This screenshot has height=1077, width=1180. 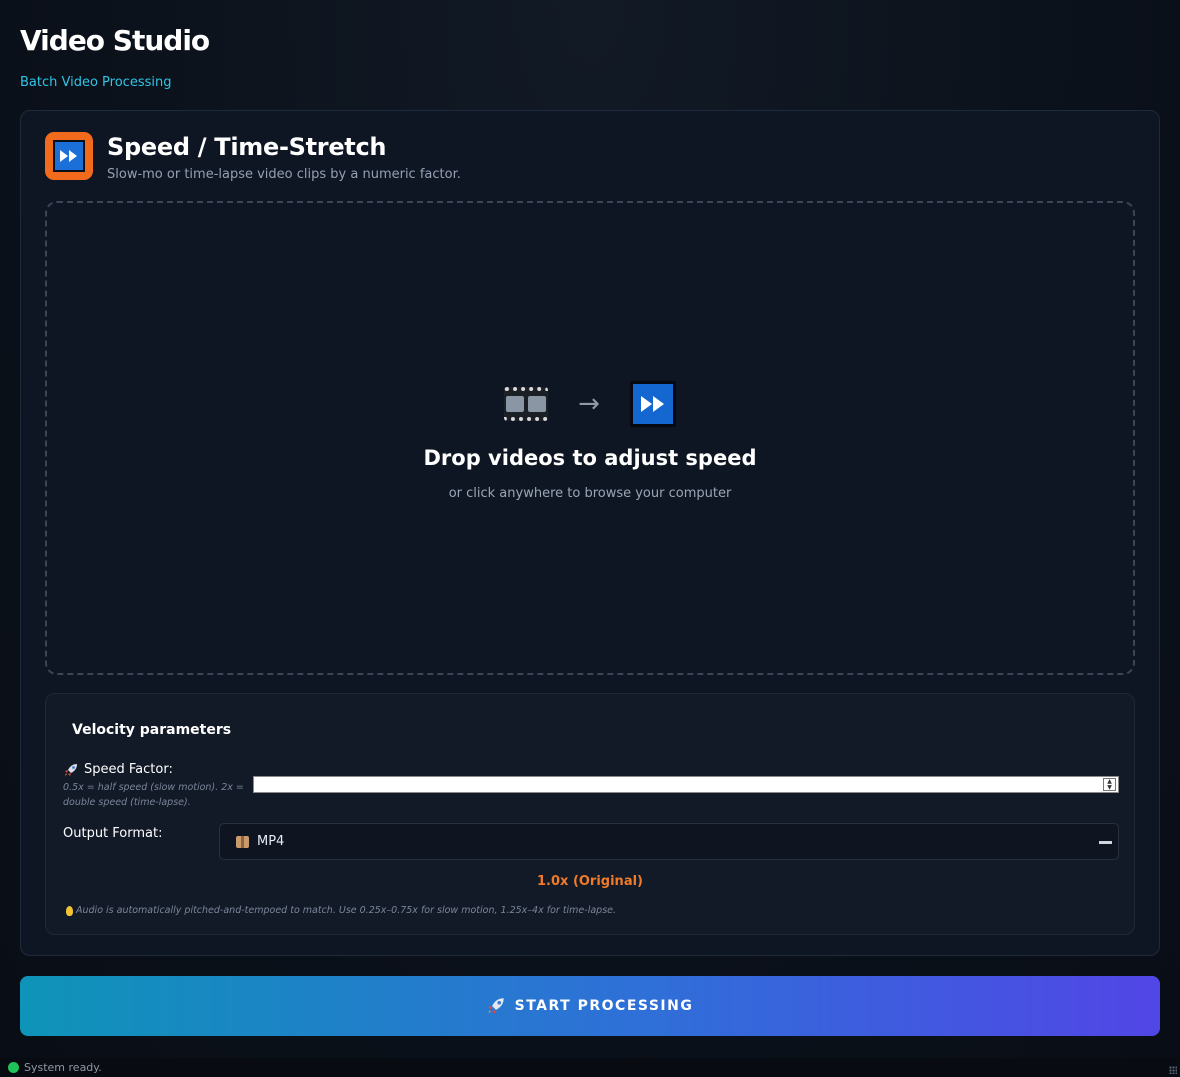 I want to click on speed-readout: 1.0x (Original), so click(x=590, y=881).